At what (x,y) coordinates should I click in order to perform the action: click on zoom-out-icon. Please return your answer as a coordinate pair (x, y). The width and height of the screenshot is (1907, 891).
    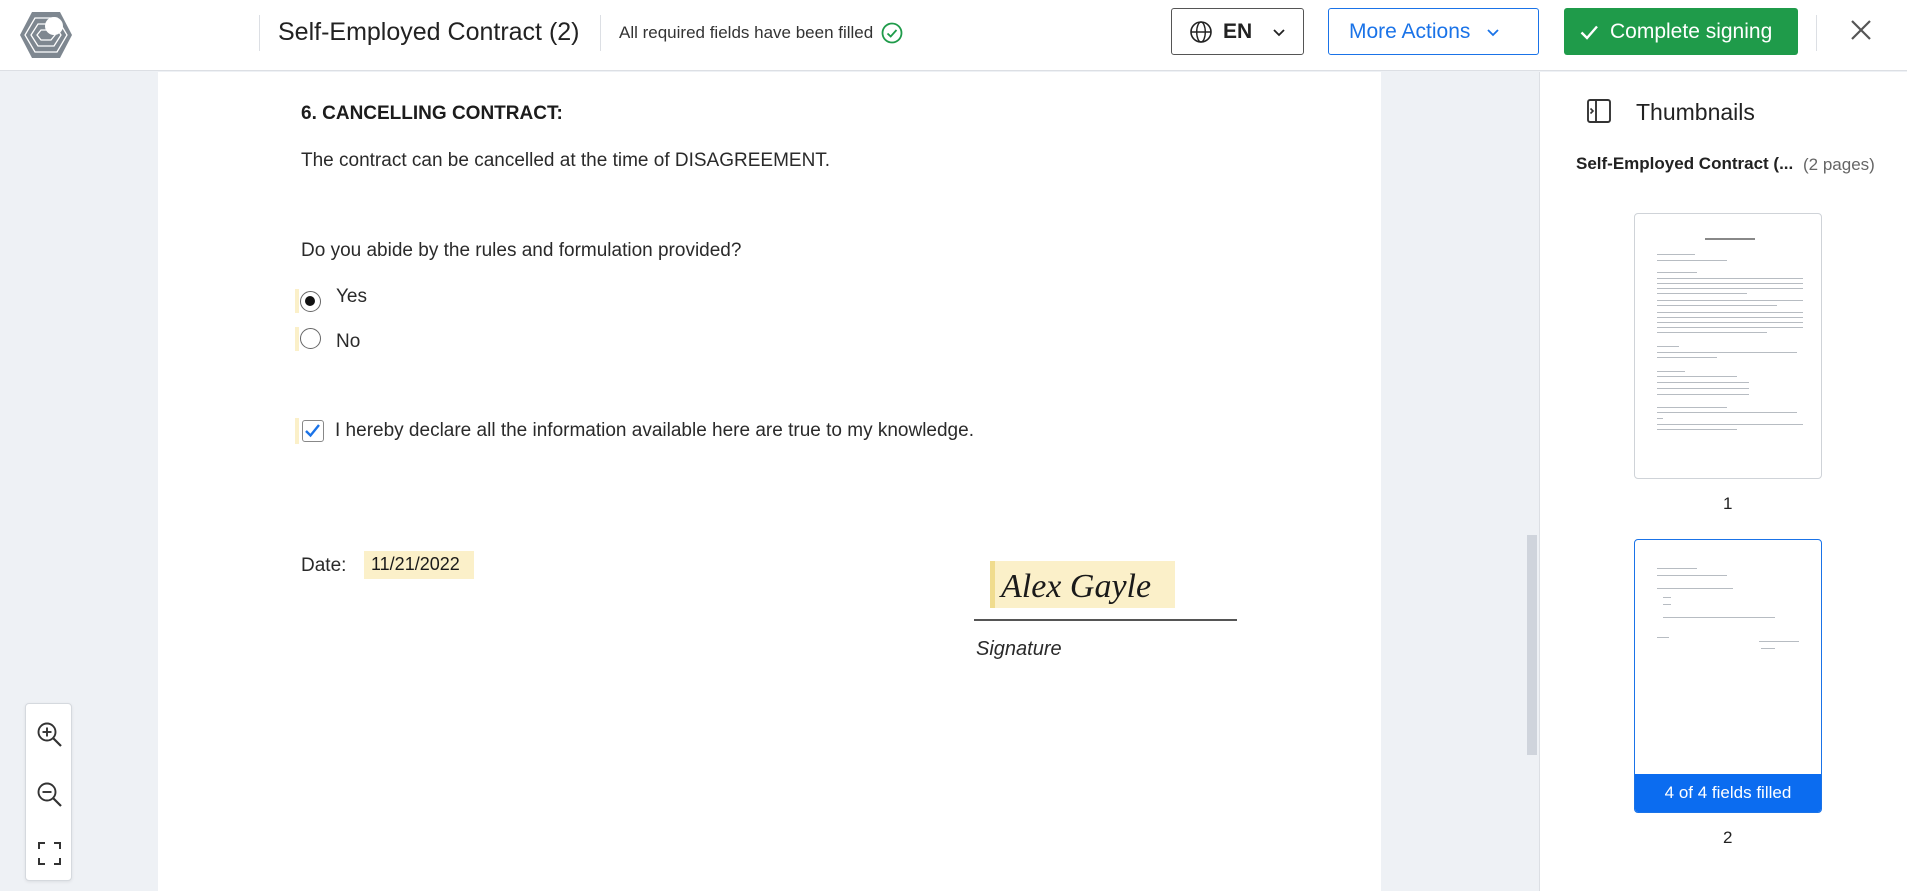
    Looking at the image, I should click on (49, 794).